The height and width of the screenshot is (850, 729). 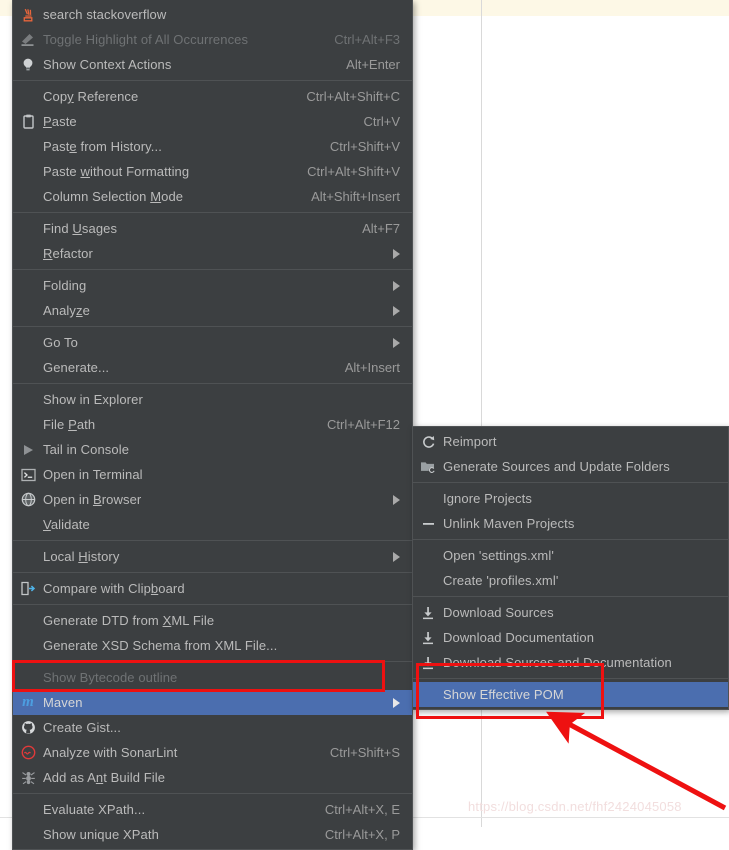 I want to click on context-menu-item-local-history: Local History, so click(x=212, y=556).